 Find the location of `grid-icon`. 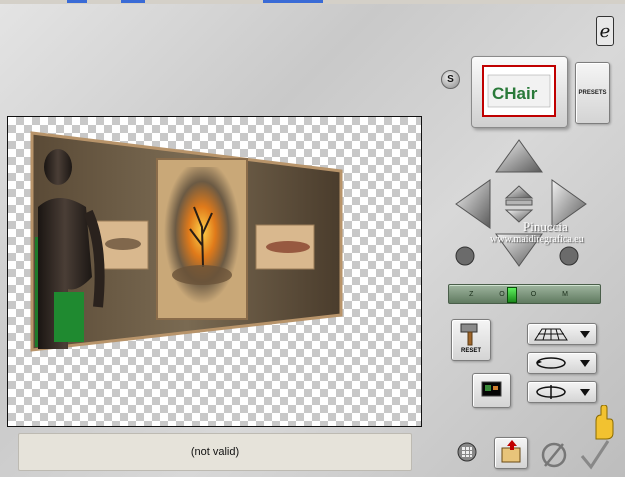

grid-icon is located at coordinates (467, 452).